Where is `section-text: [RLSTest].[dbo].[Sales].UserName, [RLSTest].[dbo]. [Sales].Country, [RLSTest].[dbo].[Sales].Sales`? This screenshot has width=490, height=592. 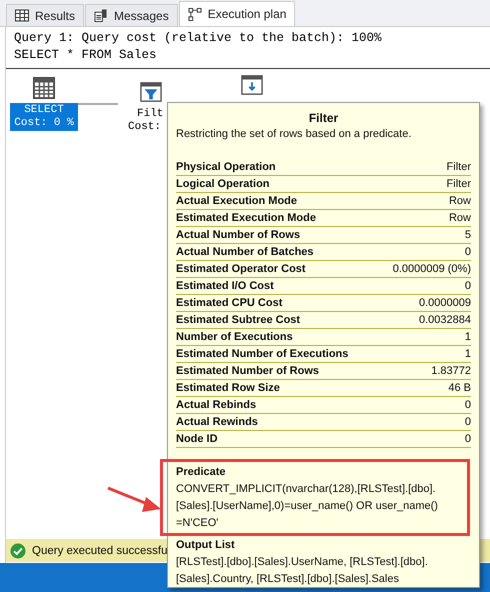 section-text: [RLSTest].[dbo].[Sales].UserName, [RLSTest].[dbo]. [Sales].Country, [RLSTest].[dbo].[Sales].Sales is located at coordinates (302, 571).